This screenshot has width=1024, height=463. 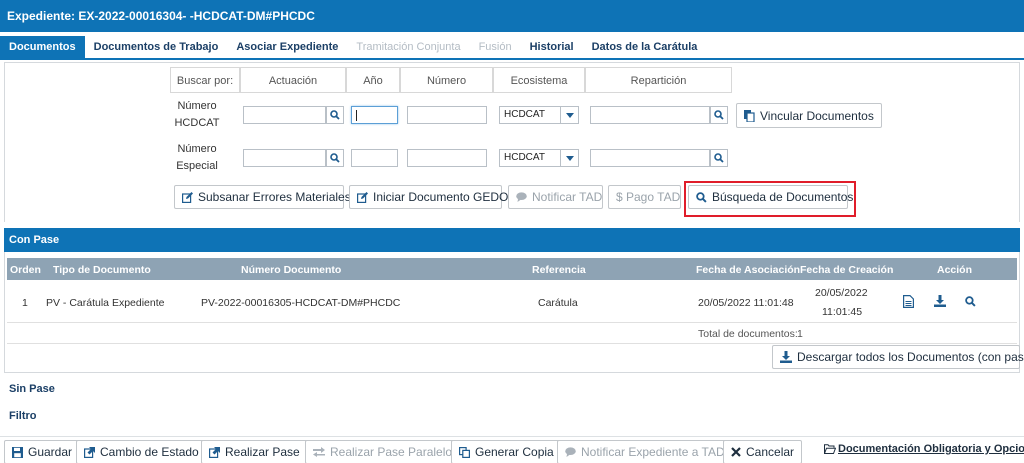 I want to click on cell-fecha-creacion-time: 11:01:45, so click(x=842, y=312).